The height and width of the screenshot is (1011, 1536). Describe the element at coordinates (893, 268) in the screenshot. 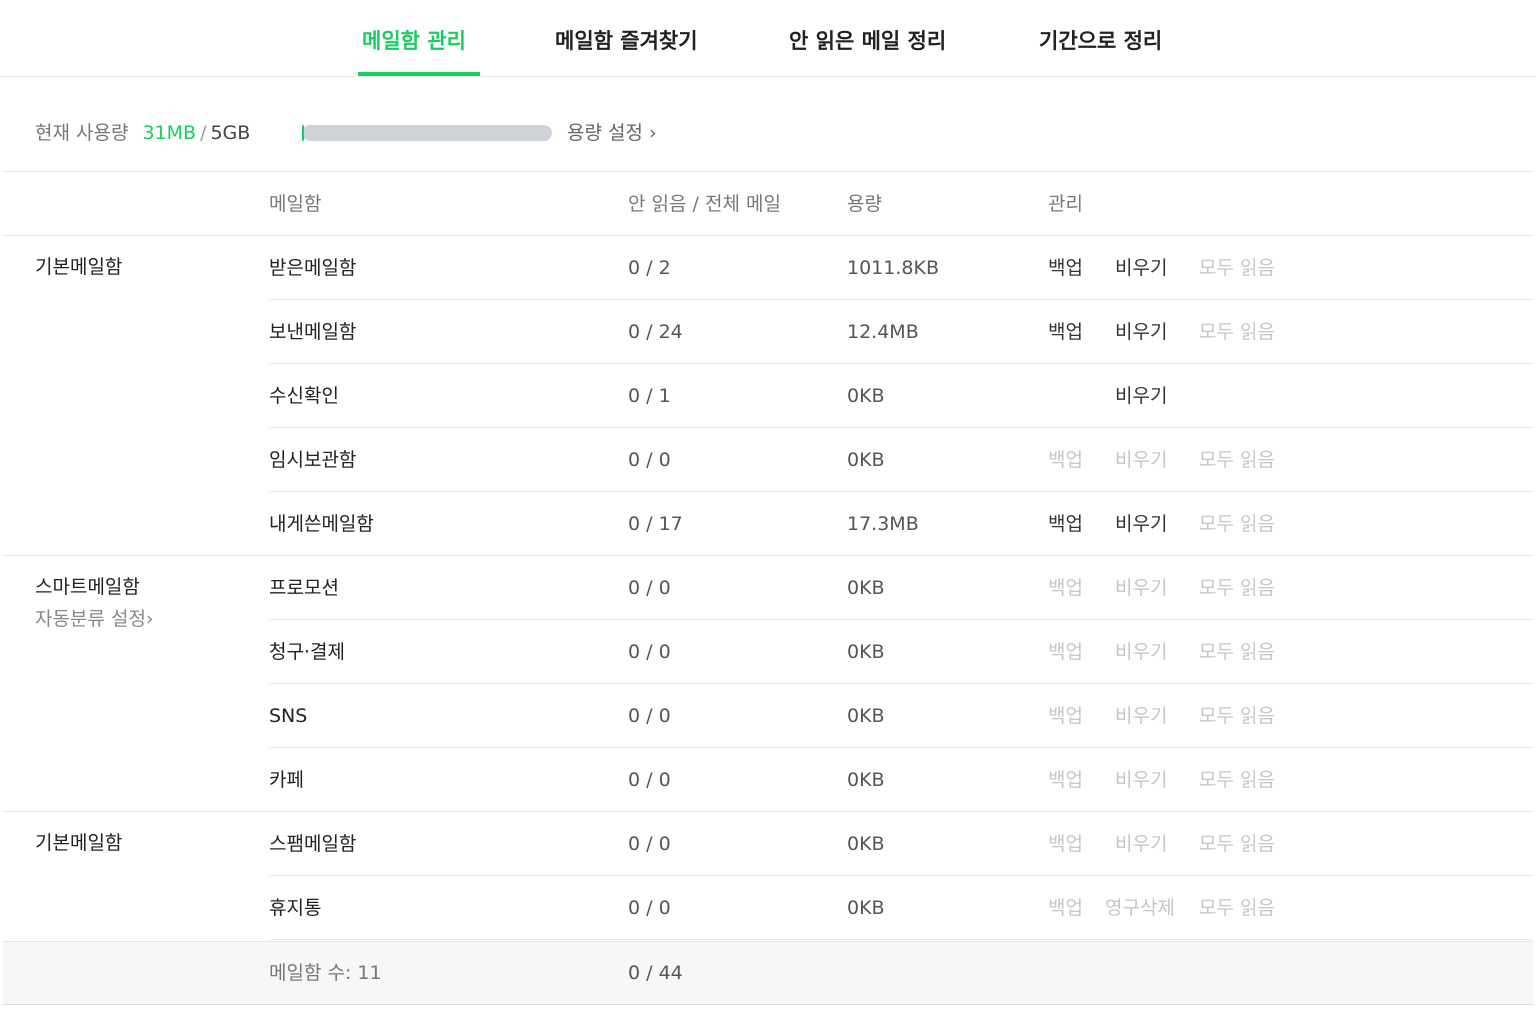

I see `mailbox-size: 1011.8KB` at that location.